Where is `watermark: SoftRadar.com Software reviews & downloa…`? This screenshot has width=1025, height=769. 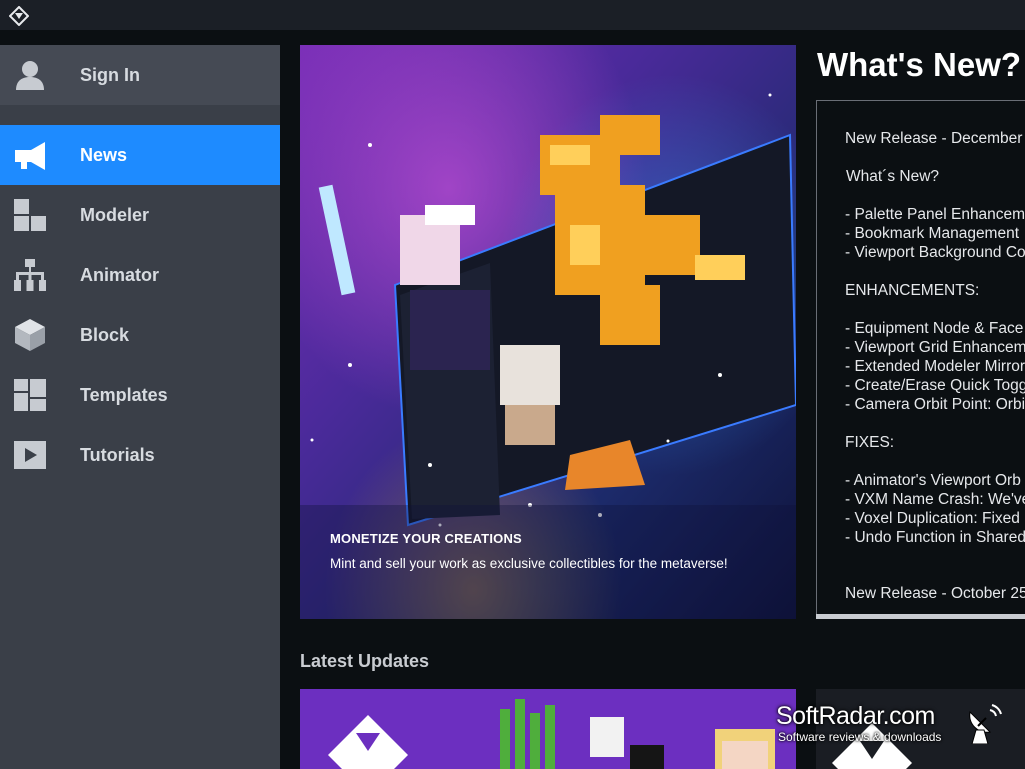
watermark: SoftRadar.com Software reviews & downloa… is located at coordinates (896, 727).